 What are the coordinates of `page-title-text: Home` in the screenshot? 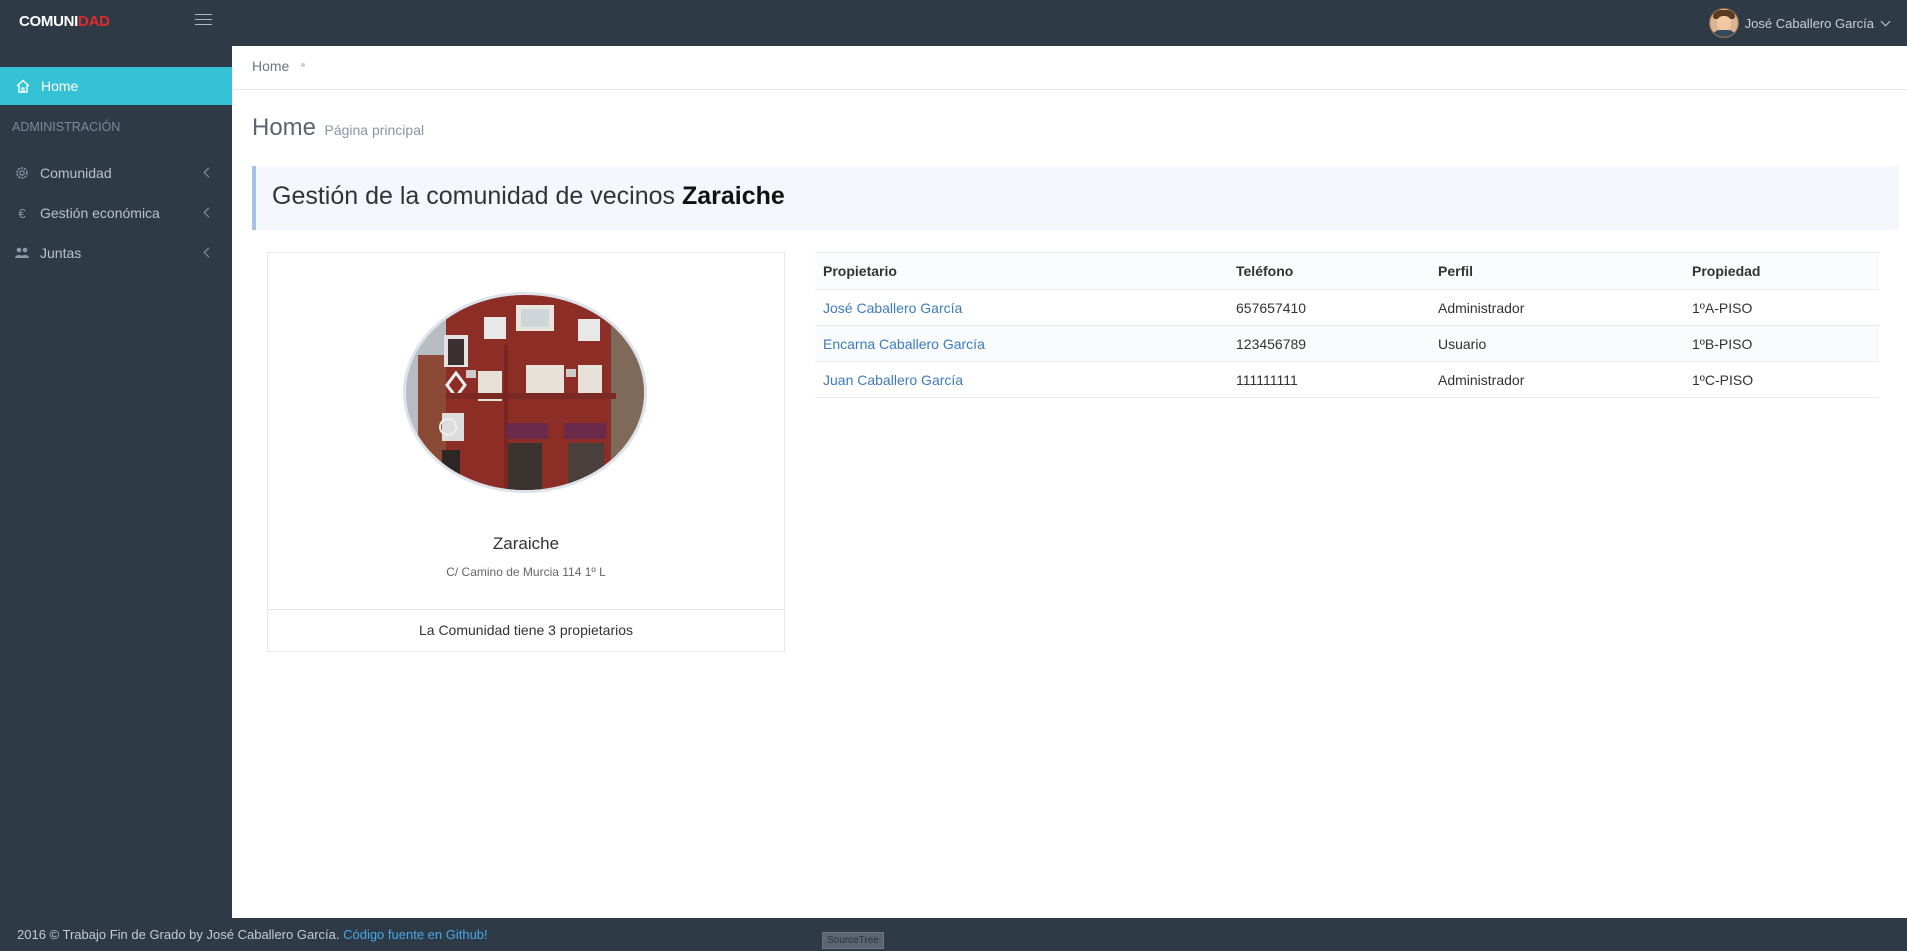 It's located at (284, 127).